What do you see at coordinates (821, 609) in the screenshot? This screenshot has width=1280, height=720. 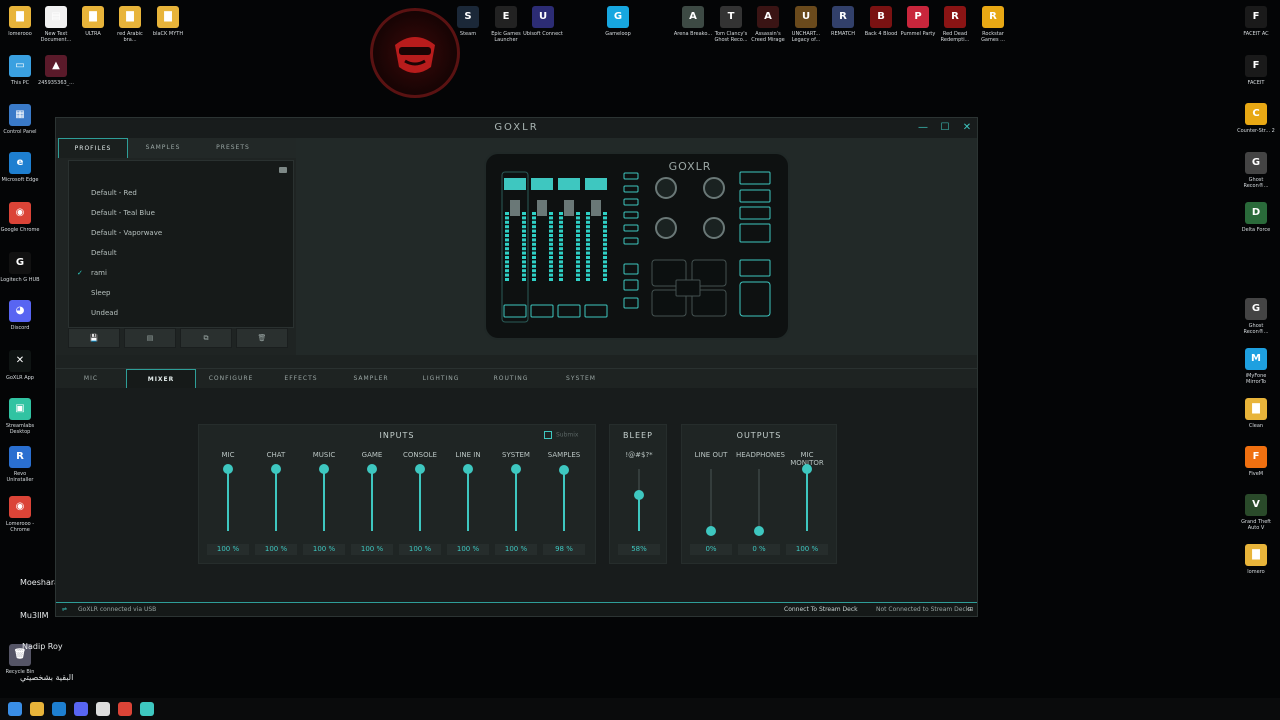 I see `connect-stream-deck-button: Connect To Stream Deck` at bounding box center [821, 609].